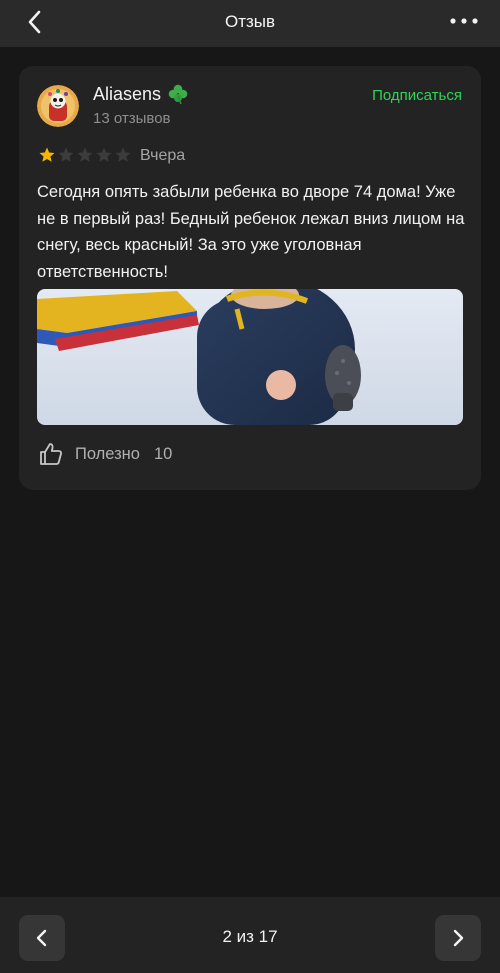 The height and width of the screenshot is (973, 500). I want to click on review-photo, so click(250, 357).